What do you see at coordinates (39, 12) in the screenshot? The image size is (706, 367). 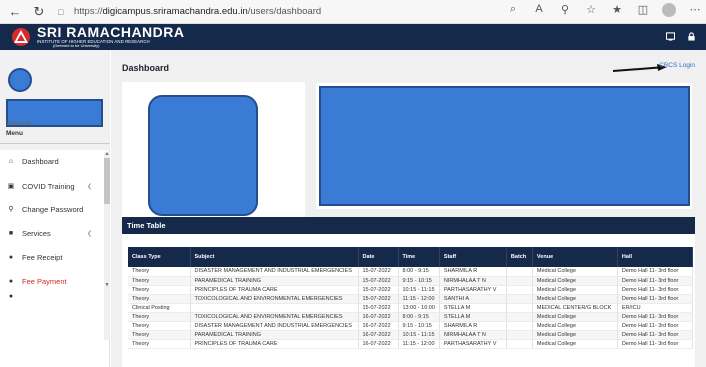 I see `refresh-icon: ↻` at bounding box center [39, 12].